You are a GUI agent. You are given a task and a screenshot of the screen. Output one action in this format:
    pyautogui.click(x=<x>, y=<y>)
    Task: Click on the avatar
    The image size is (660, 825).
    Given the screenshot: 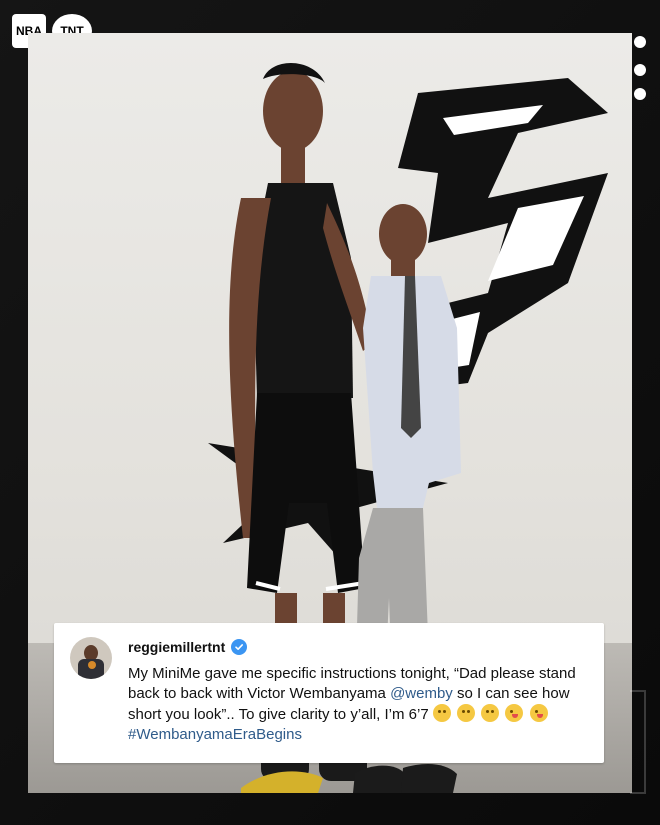 What is the action you would take?
    pyautogui.click(x=91, y=658)
    